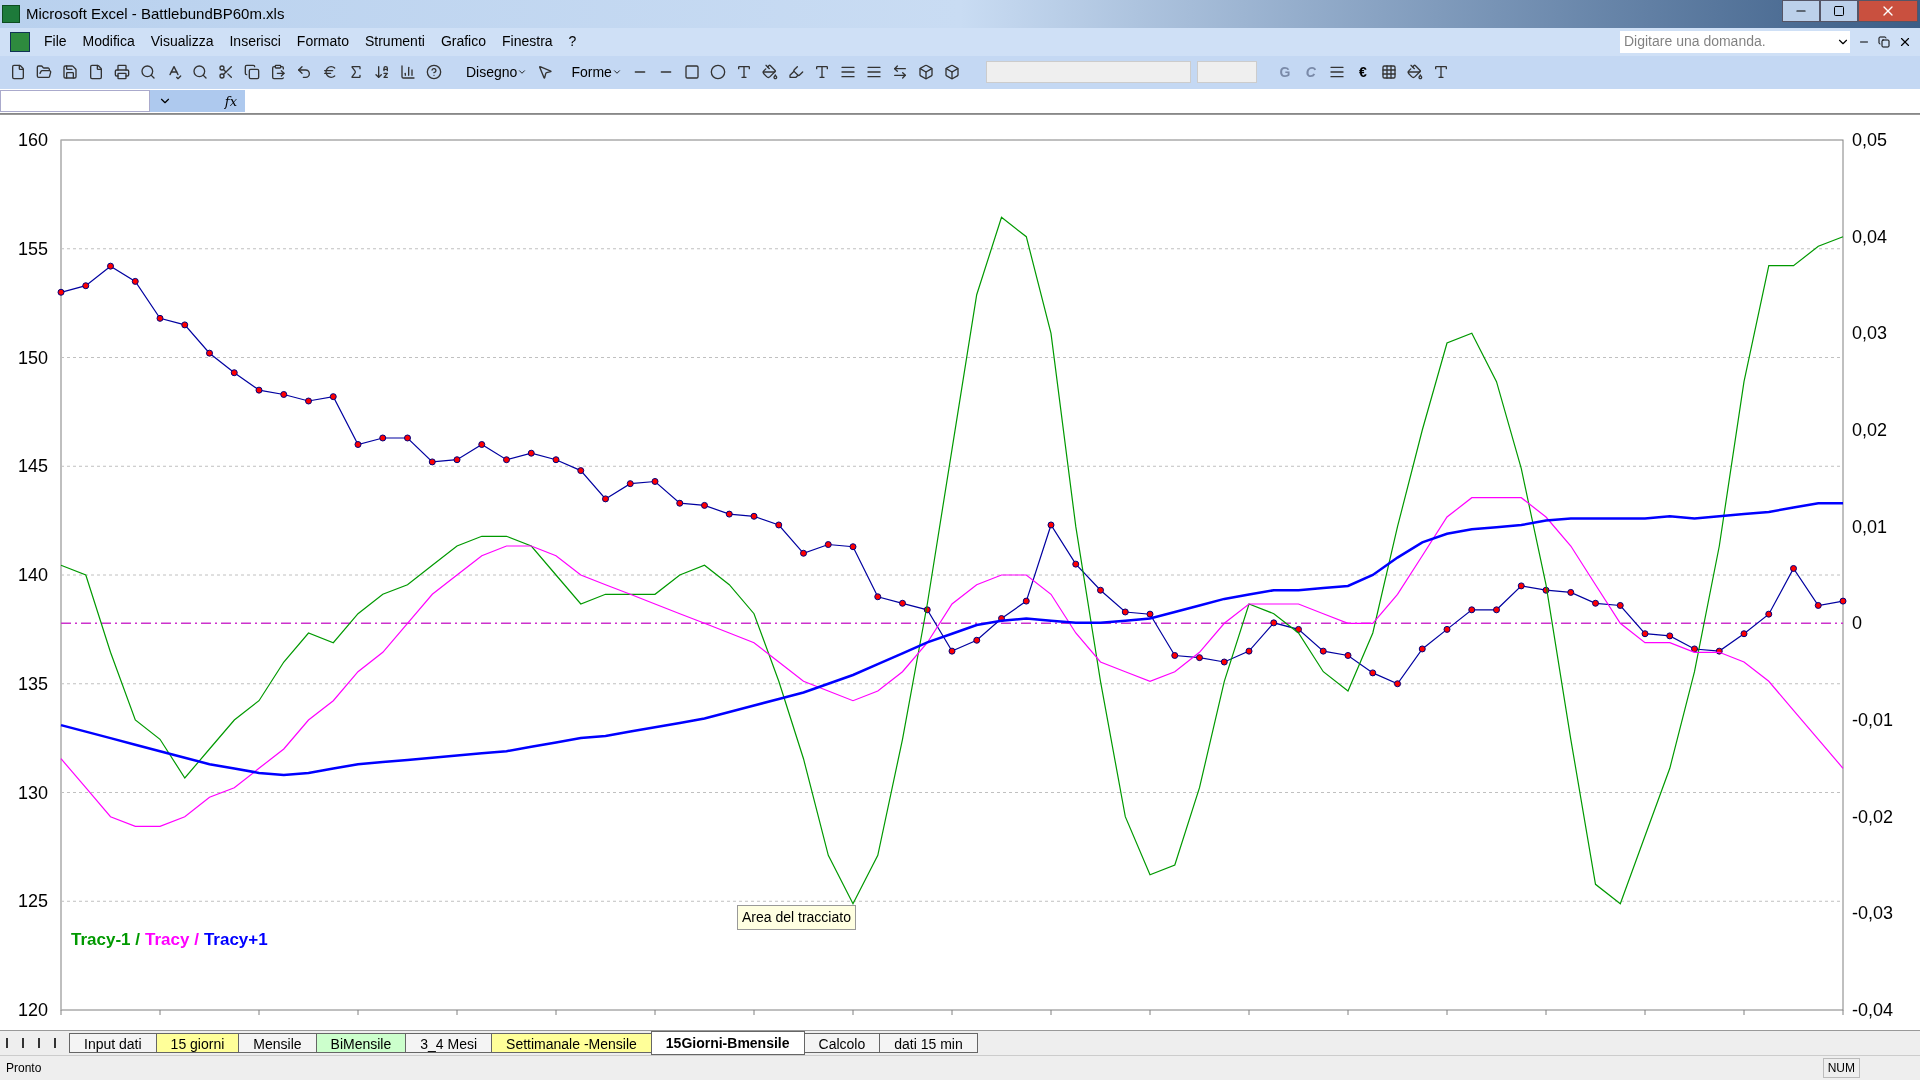 The height and width of the screenshot is (1080, 1920). Describe the element at coordinates (182, 42) in the screenshot. I see `menu-item: Visualizza` at that location.